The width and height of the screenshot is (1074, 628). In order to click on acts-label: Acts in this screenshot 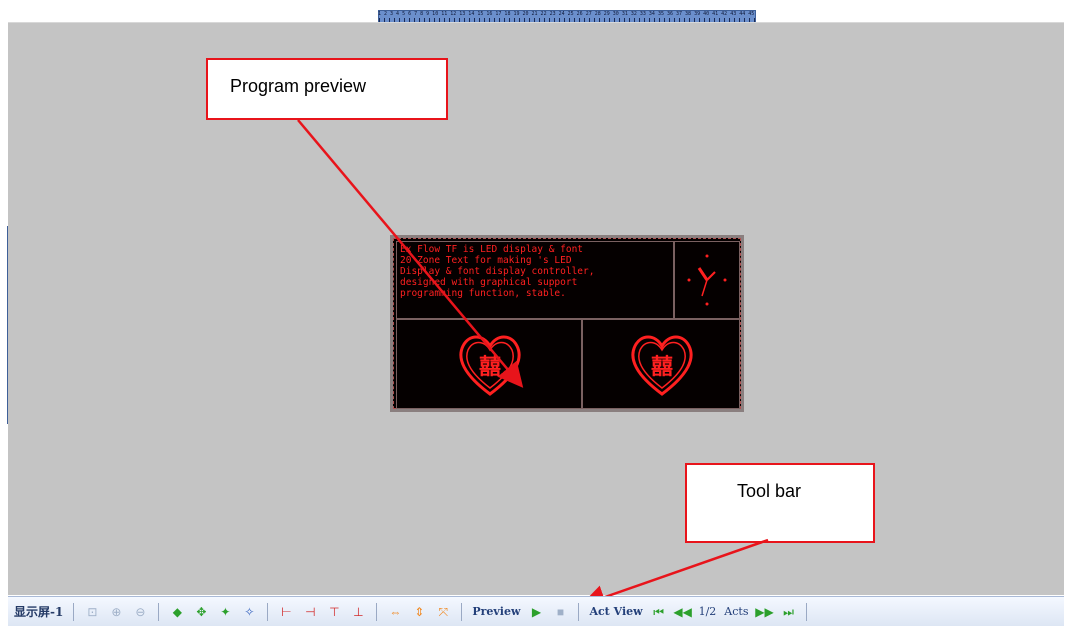, I will do `click(736, 611)`.